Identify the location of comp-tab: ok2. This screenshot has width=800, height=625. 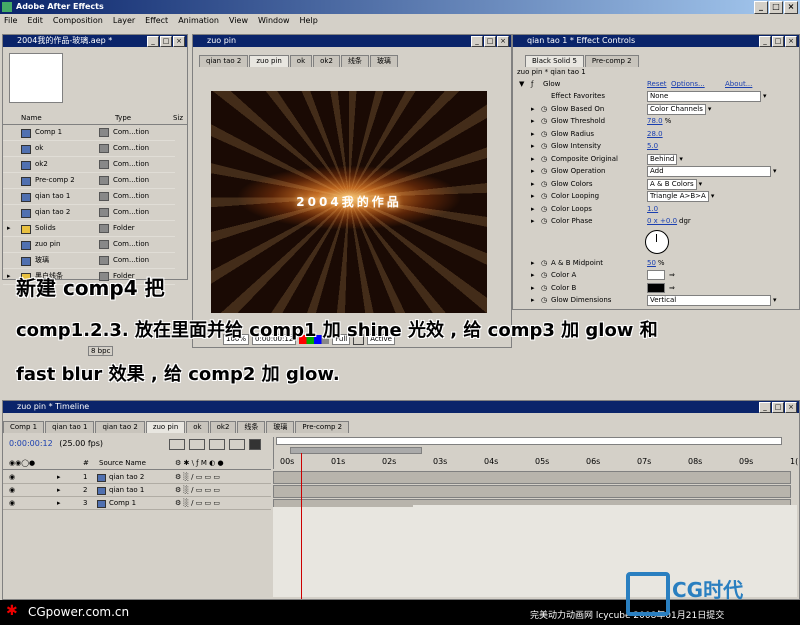
(326, 61).